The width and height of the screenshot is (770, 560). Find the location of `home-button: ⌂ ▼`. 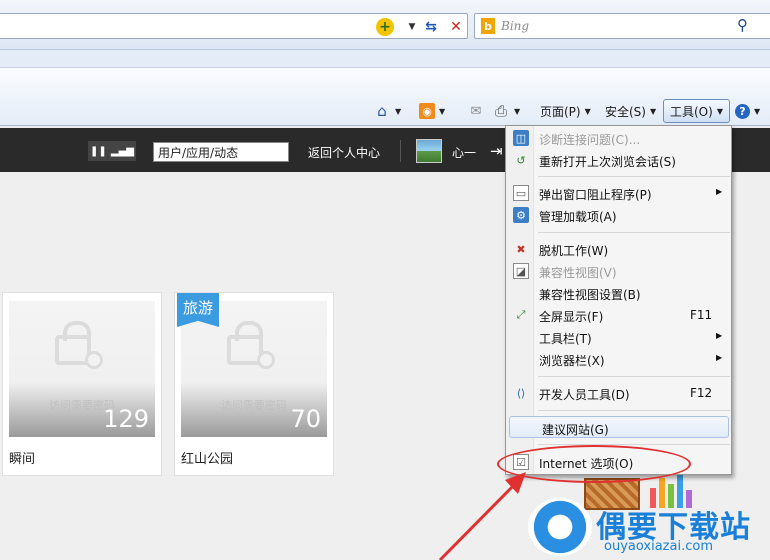

home-button: ⌂ ▼ is located at coordinates (387, 111).